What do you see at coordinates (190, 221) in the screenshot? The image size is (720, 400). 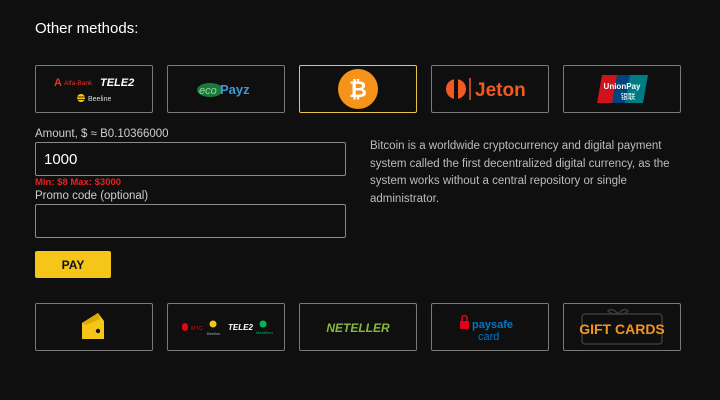 I see `promo-input` at bounding box center [190, 221].